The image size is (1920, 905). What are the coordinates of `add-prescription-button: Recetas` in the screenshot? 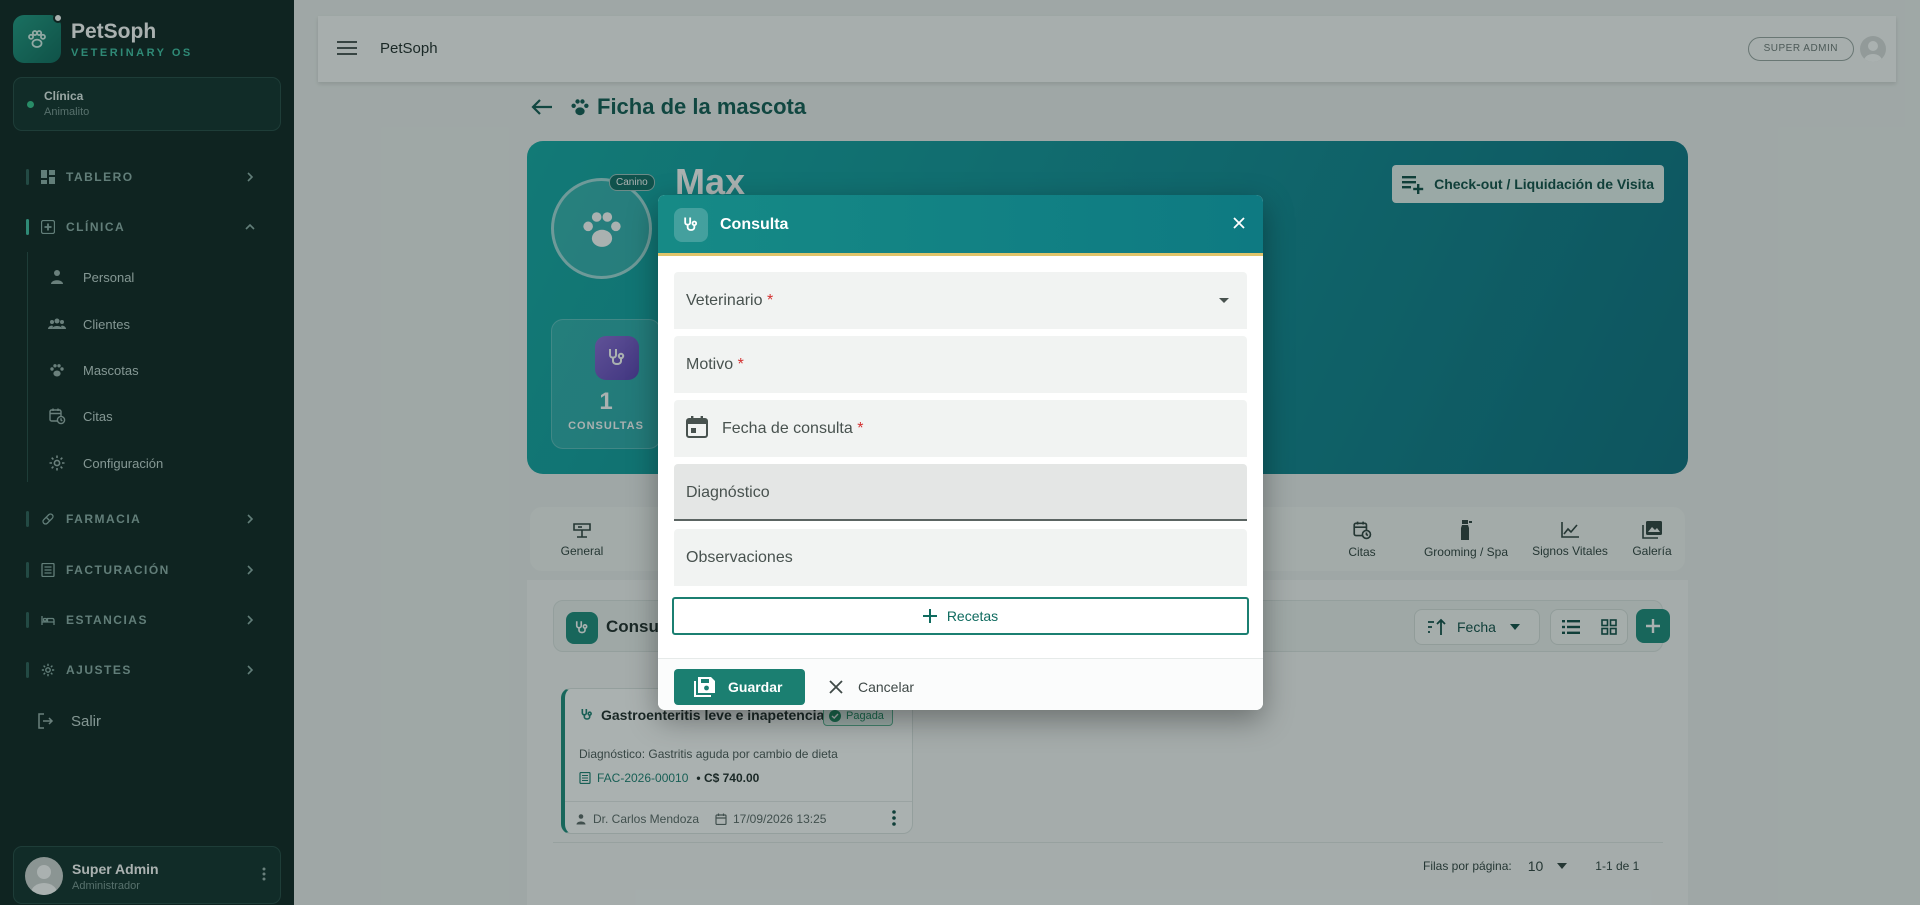 It's located at (960, 616).